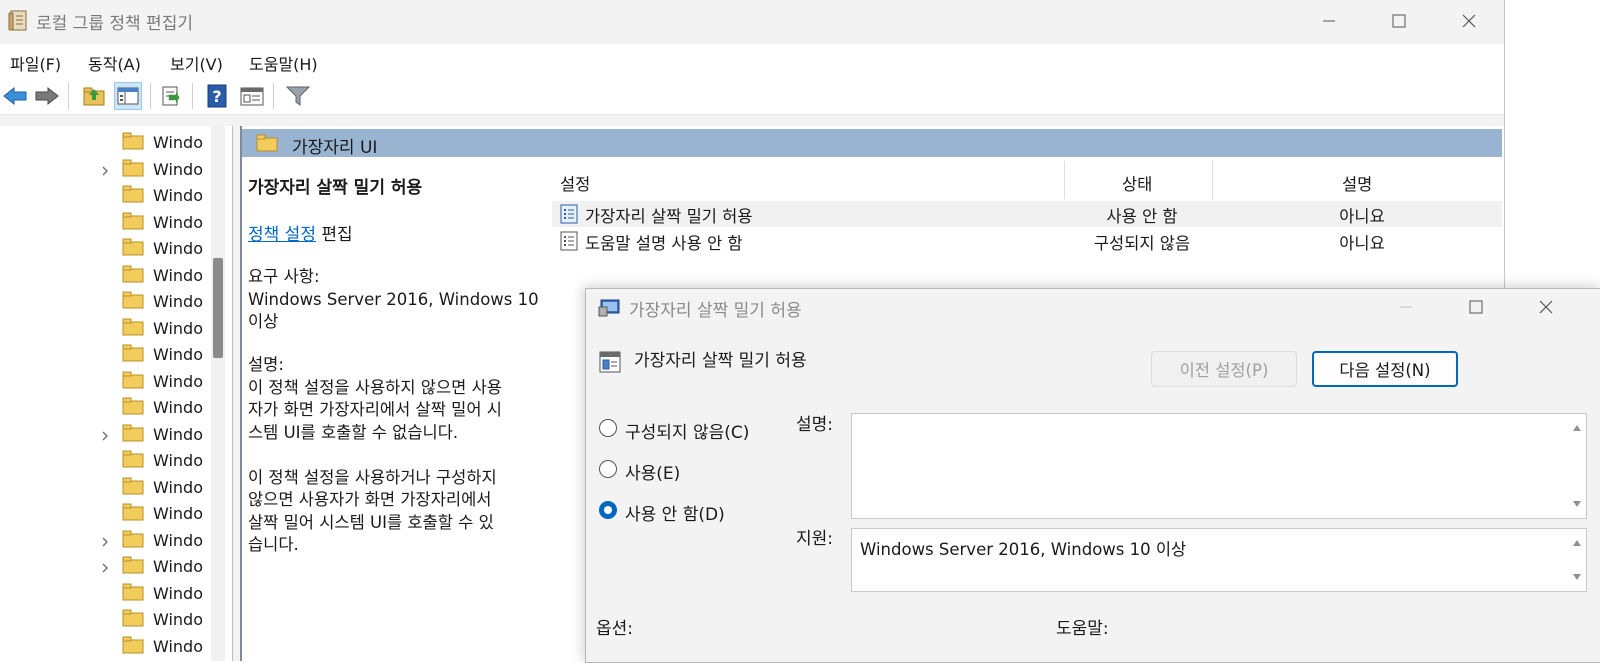  What do you see at coordinates (266, 364) in the screenshot?
I see `explanation-label: 설명:` at bounding box center [266, 364].